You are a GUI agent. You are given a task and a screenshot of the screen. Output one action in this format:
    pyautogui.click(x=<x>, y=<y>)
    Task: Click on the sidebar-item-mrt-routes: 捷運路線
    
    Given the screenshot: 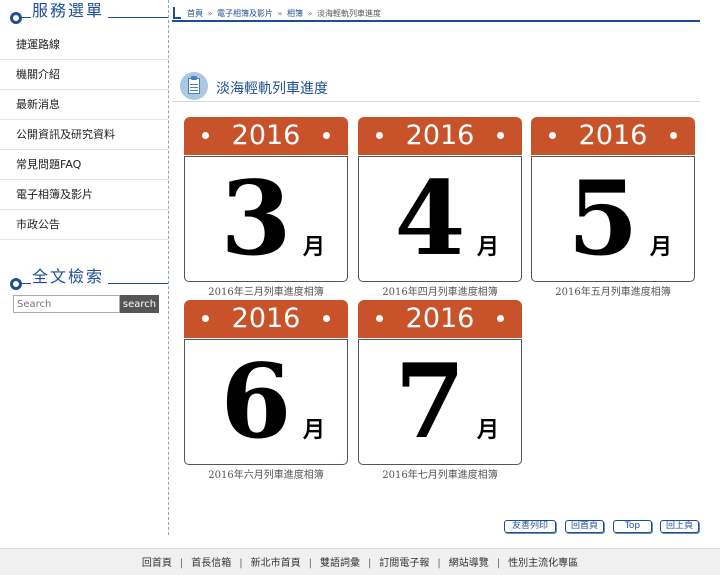 What is the action you would take?
    pyautogui.click(x=84, y=45)
    